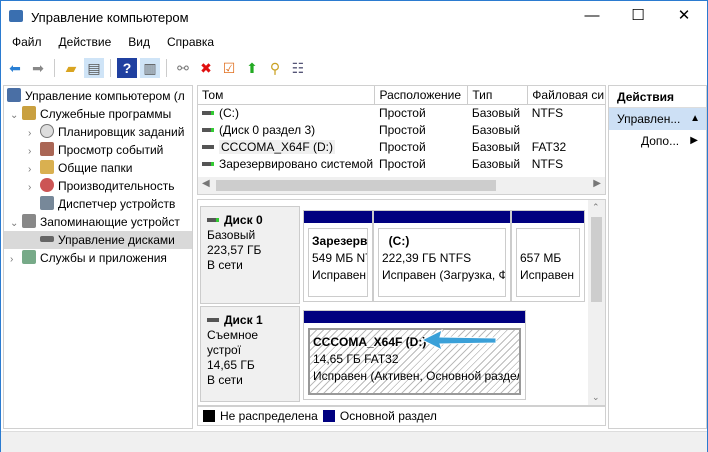 This screenshot has width=708, height=452. What do you see at coordinates (98, 114) in the screenshot?
I see `tree-item-system-tools: ⌄ Служебные программы` at bounding box center [98, 114].